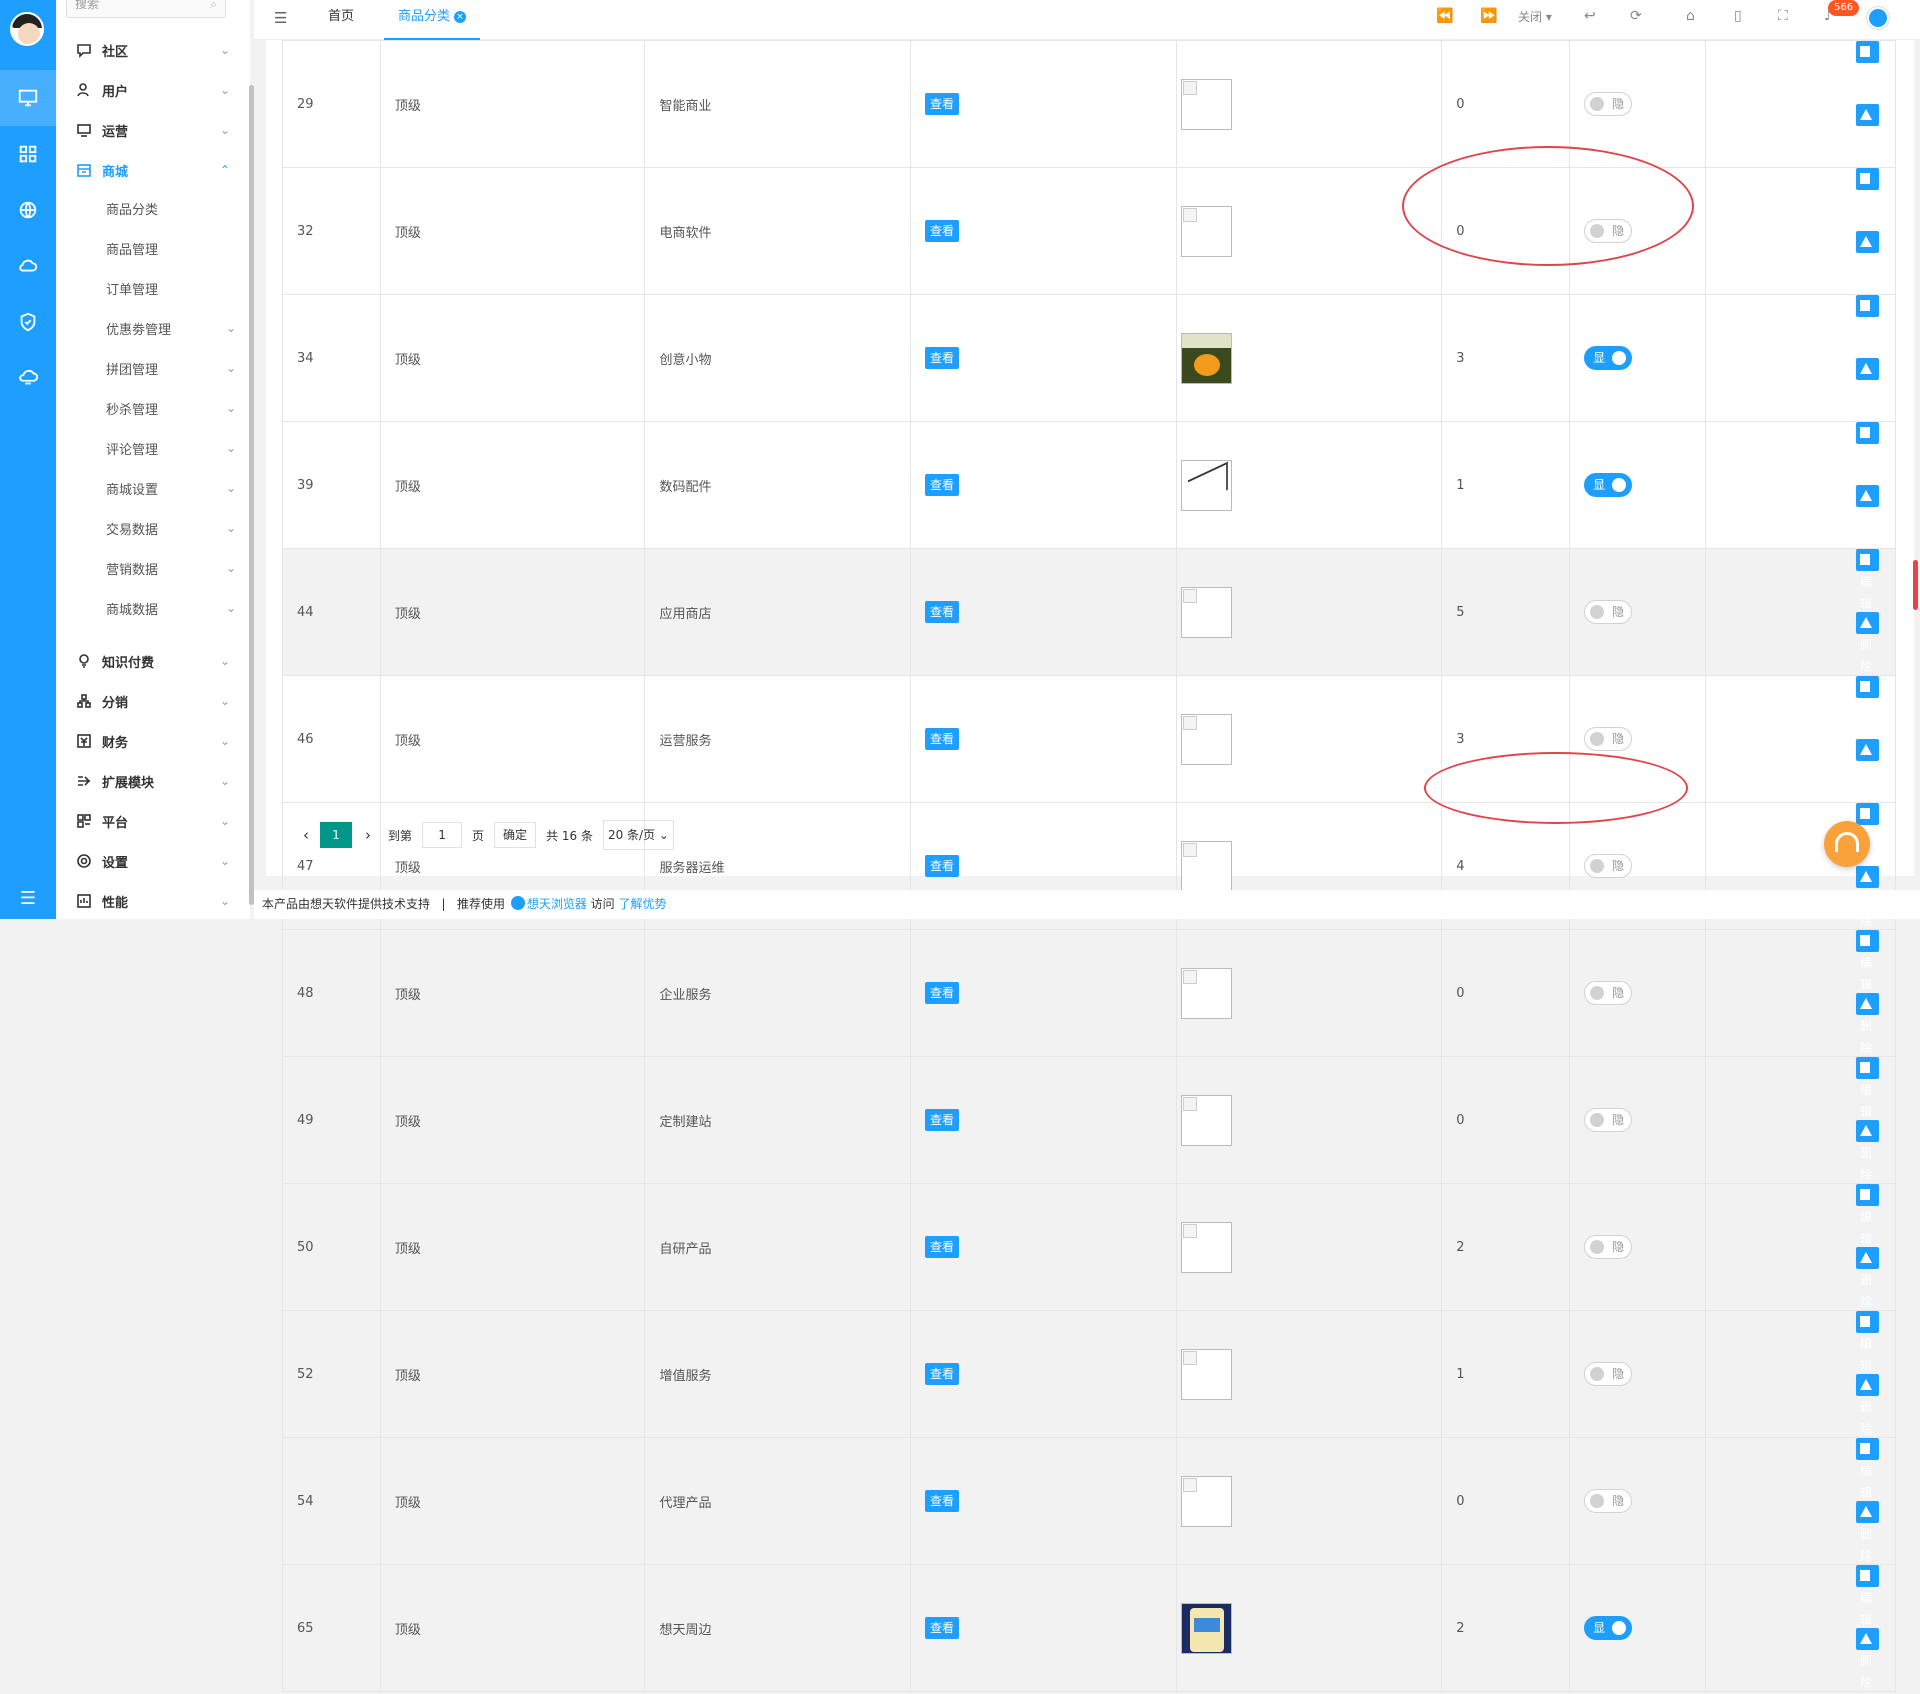  I want to click on sidebar-group-finance: 财务 ⌄, so click(146, 741).